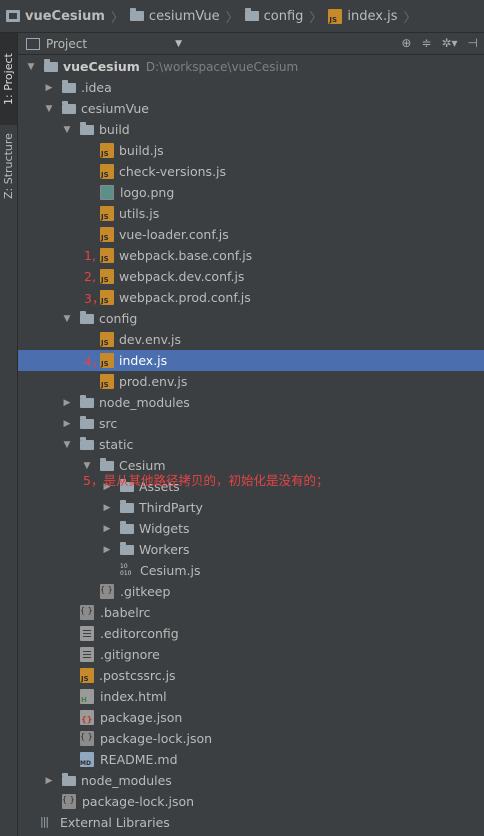  I want to click on tree-row-assets: ▶ Assets 5，是从其他路径拷贝的，初始化是没有的；, so click(251, 485).